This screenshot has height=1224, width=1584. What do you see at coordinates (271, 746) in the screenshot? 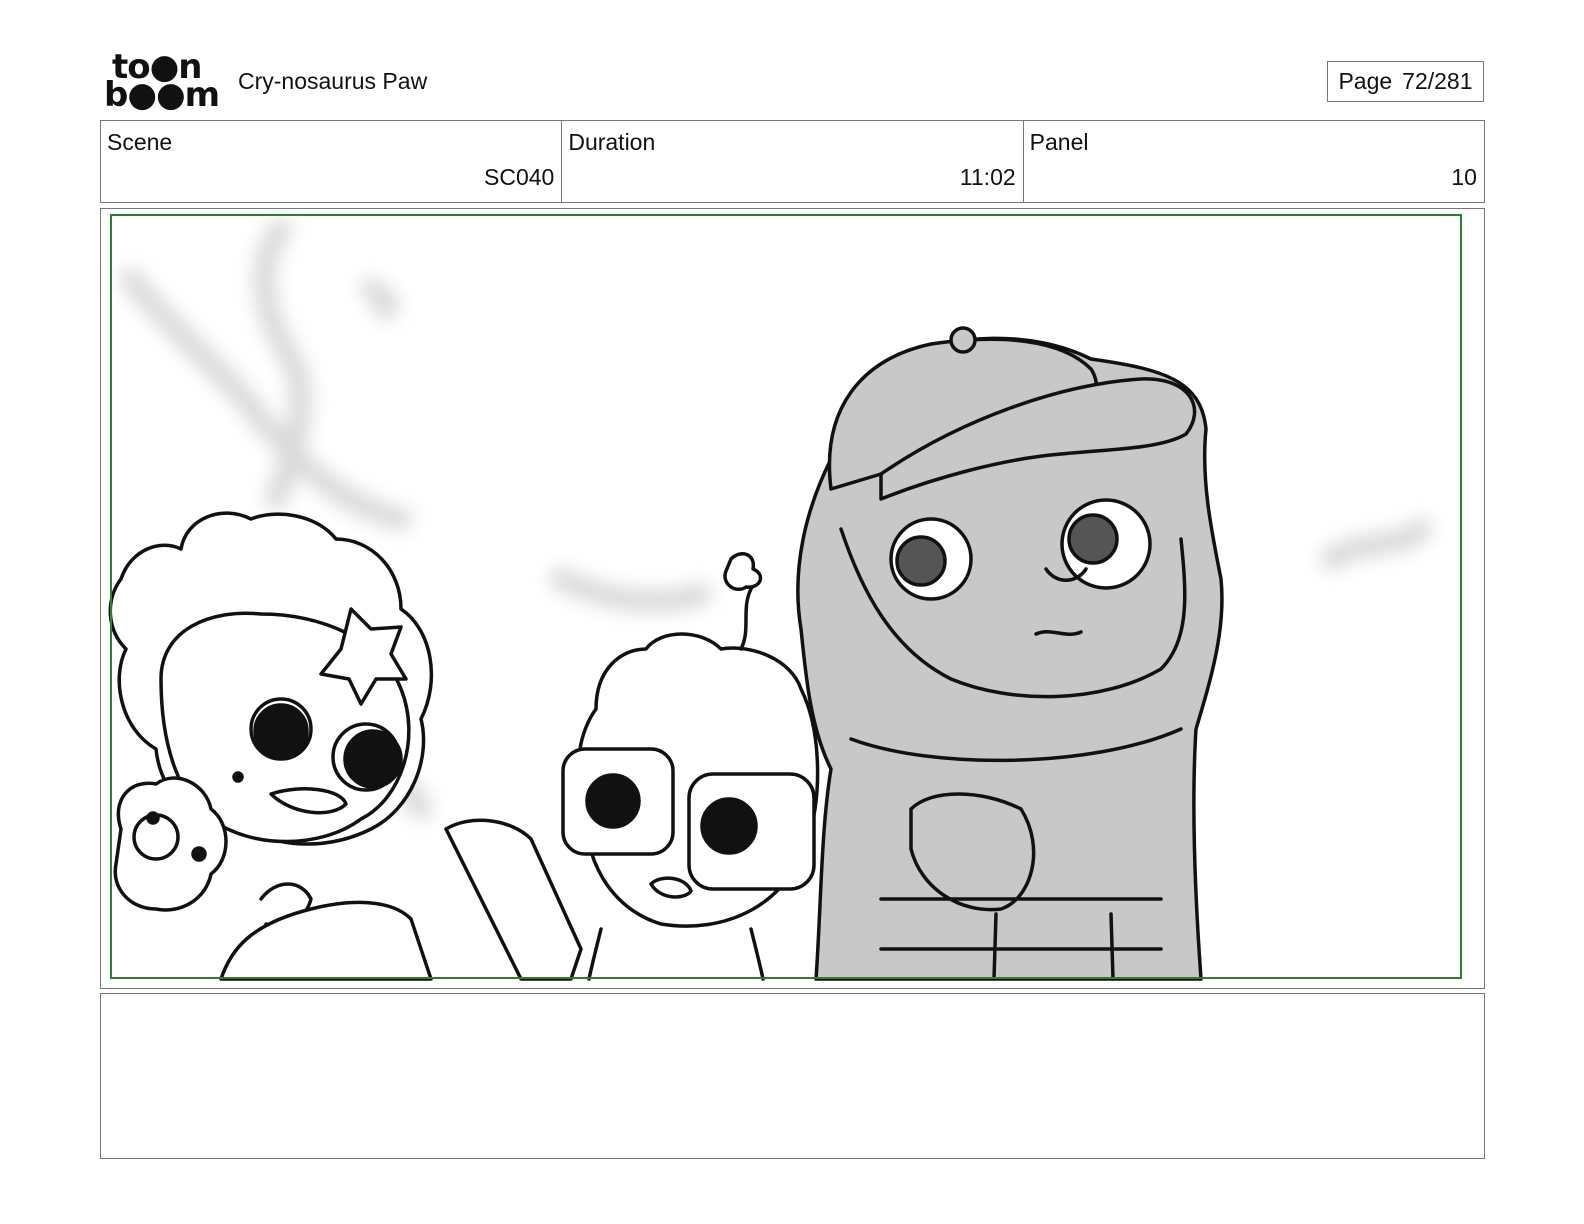
I see `girl-with-star` at bounding box center [271, 746].